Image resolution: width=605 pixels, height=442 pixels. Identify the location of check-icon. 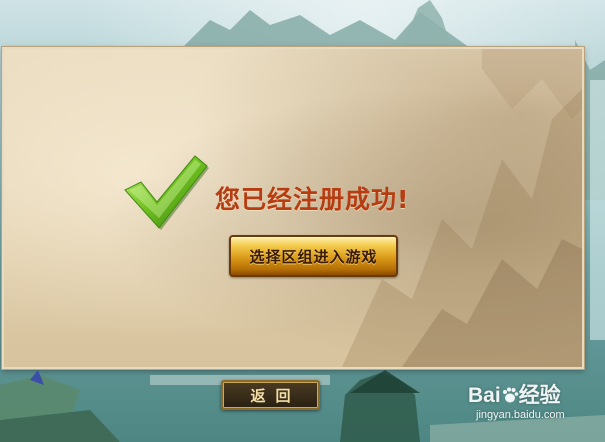
(166, 192).